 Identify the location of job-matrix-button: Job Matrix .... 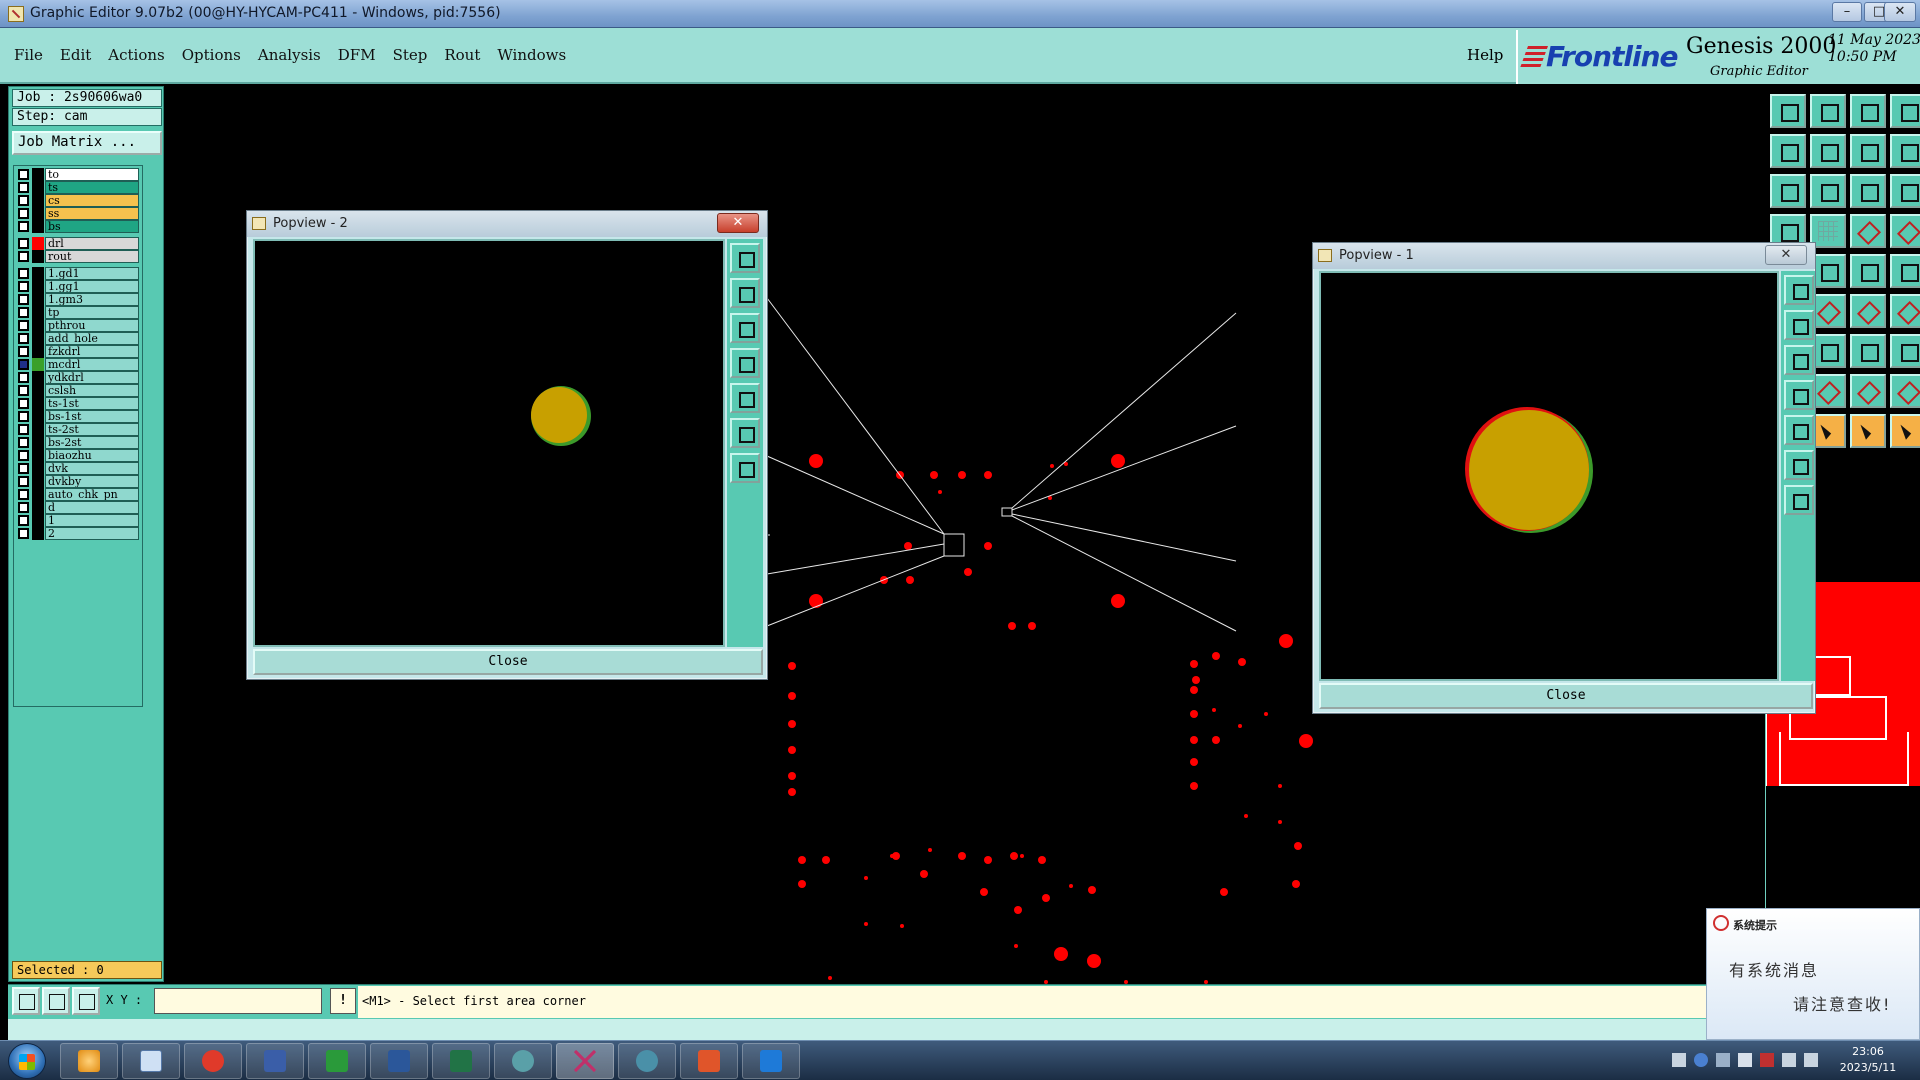
(87, 143).